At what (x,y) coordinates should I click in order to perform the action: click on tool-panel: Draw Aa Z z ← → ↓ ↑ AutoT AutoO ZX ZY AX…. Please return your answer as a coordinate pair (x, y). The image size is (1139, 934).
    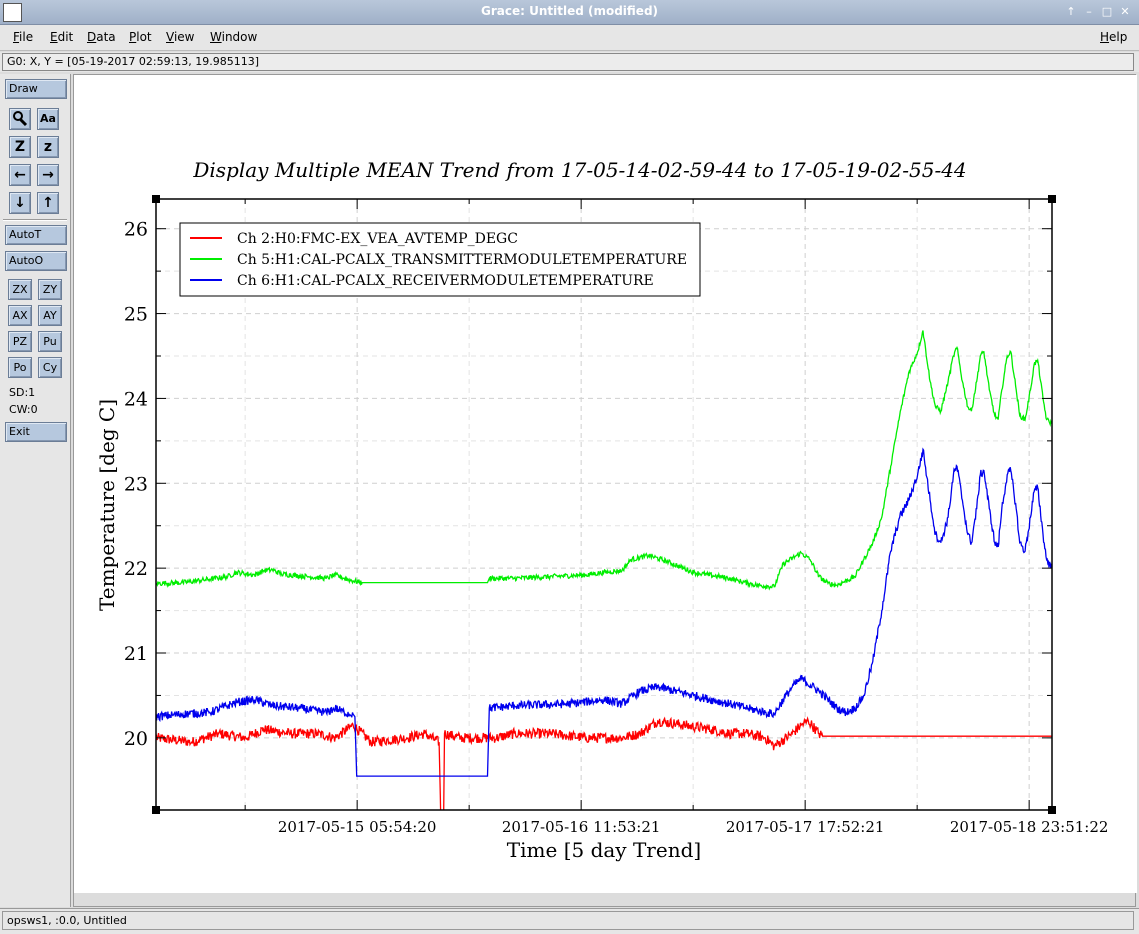
    Looking at the image, I should click on (35, 490).